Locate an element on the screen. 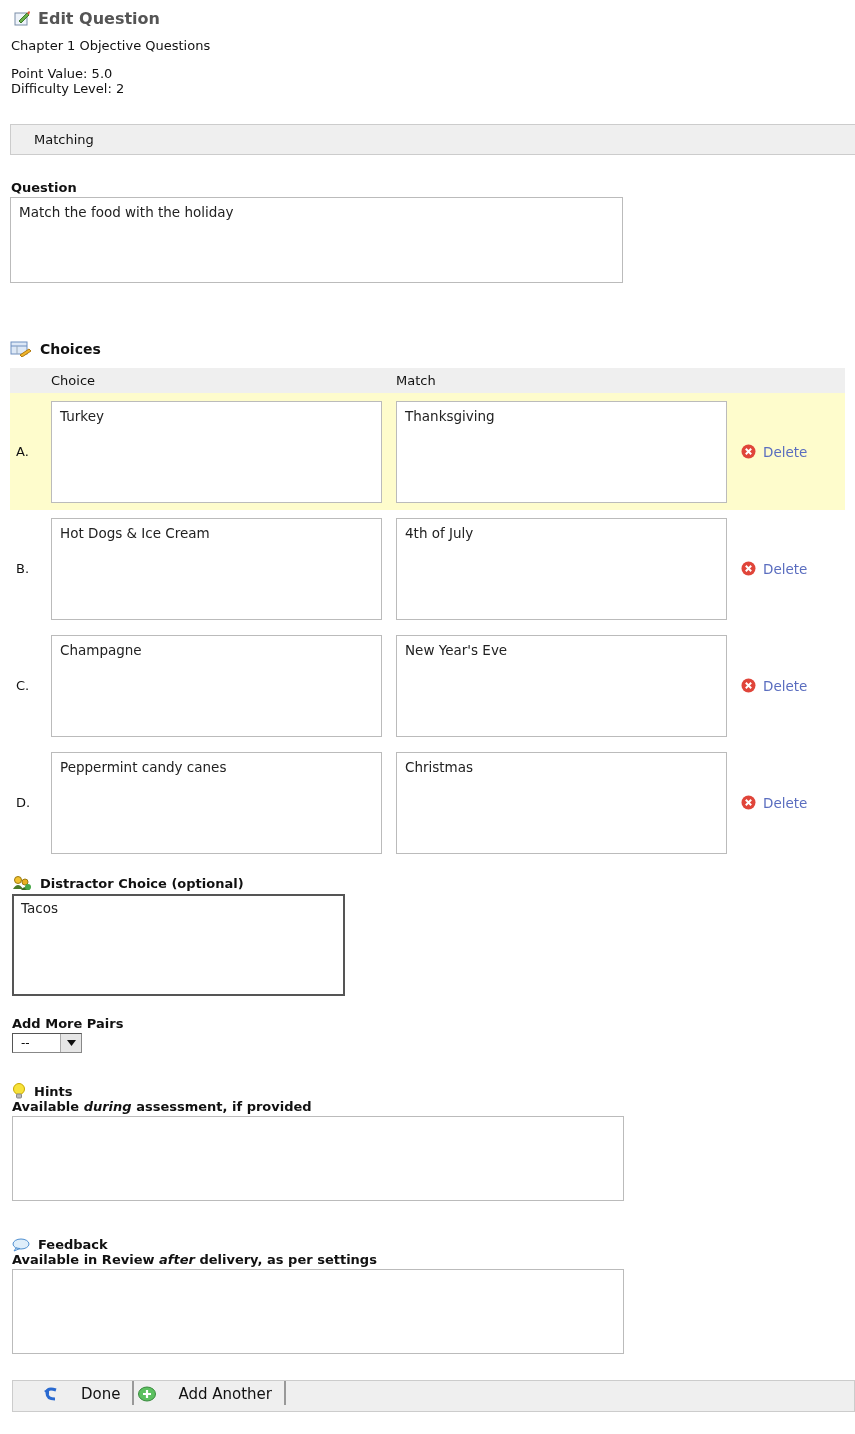 This screenshot has height=1434, width=855. match-field: New Year's Eve is located at coordinates (561, 685).